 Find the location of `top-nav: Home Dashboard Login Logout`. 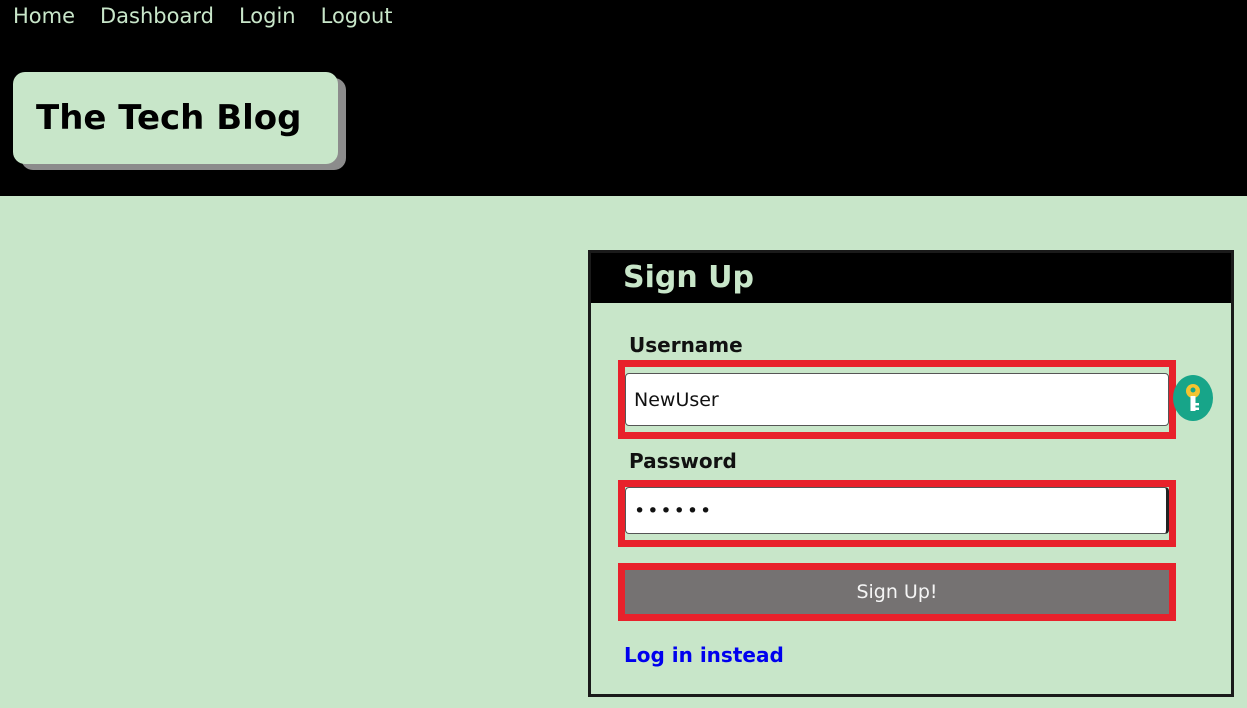

top-nav: Home Dashboard Login Logout is located at coordinates (203, 16).